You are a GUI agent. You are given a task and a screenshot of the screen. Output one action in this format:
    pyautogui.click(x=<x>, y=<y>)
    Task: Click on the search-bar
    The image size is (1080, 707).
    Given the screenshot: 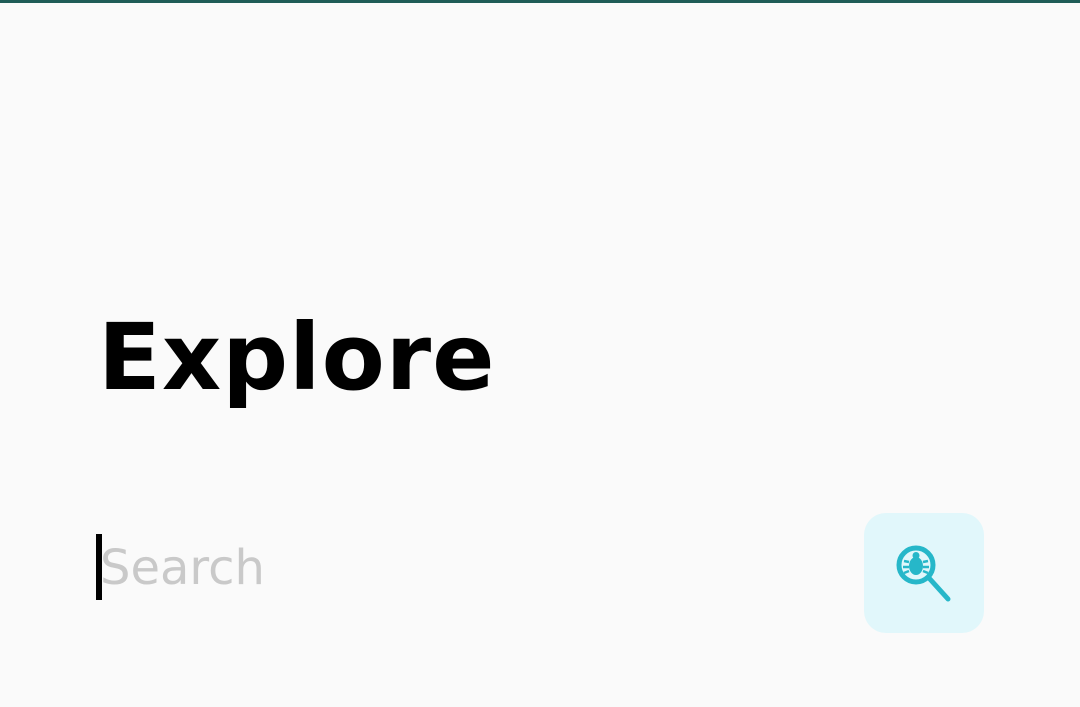 What is the action you would take?
    pyautogui.click(x=446, y=568)
    